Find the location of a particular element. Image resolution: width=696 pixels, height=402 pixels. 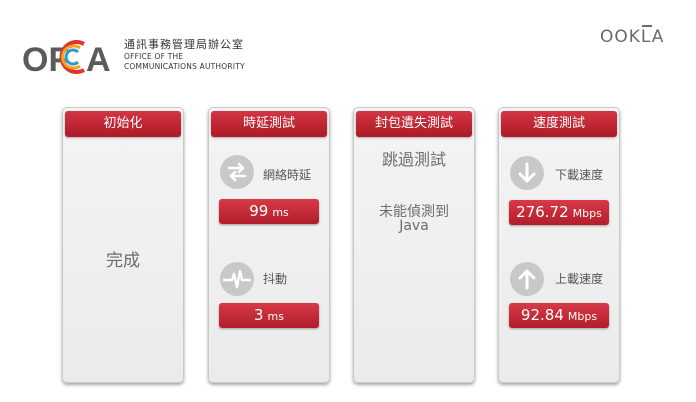

skip-test-text: 跳過測試 is located at coordinates (413, 159).